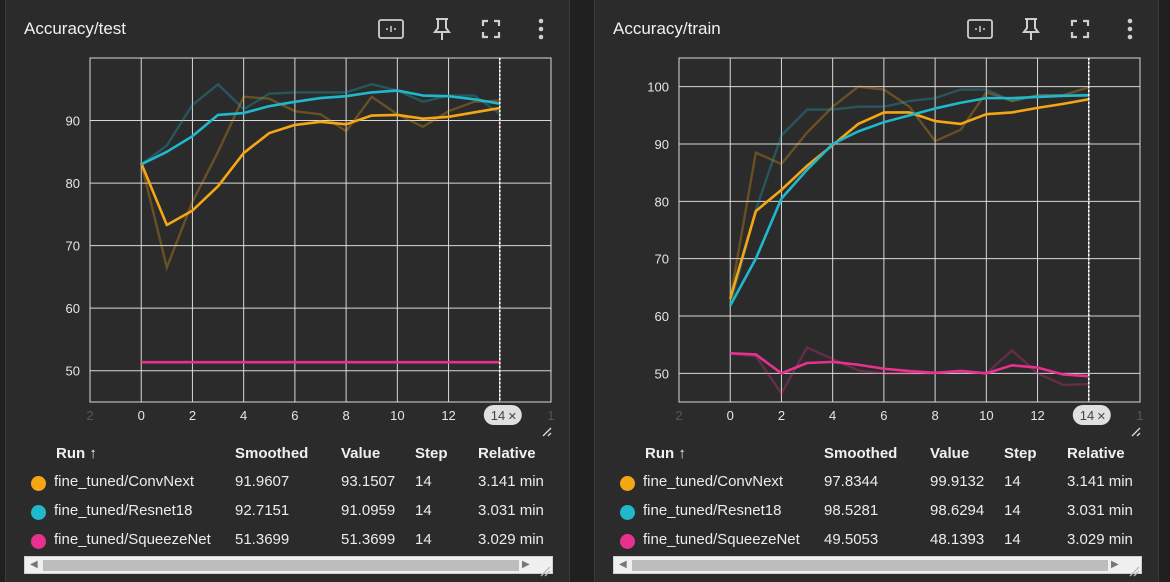 The height and width of the screenshot is (582, 1170). Describe the element at coordinates (662, 316) in the screenshot. I see `y-tick-label: 60` at that location.